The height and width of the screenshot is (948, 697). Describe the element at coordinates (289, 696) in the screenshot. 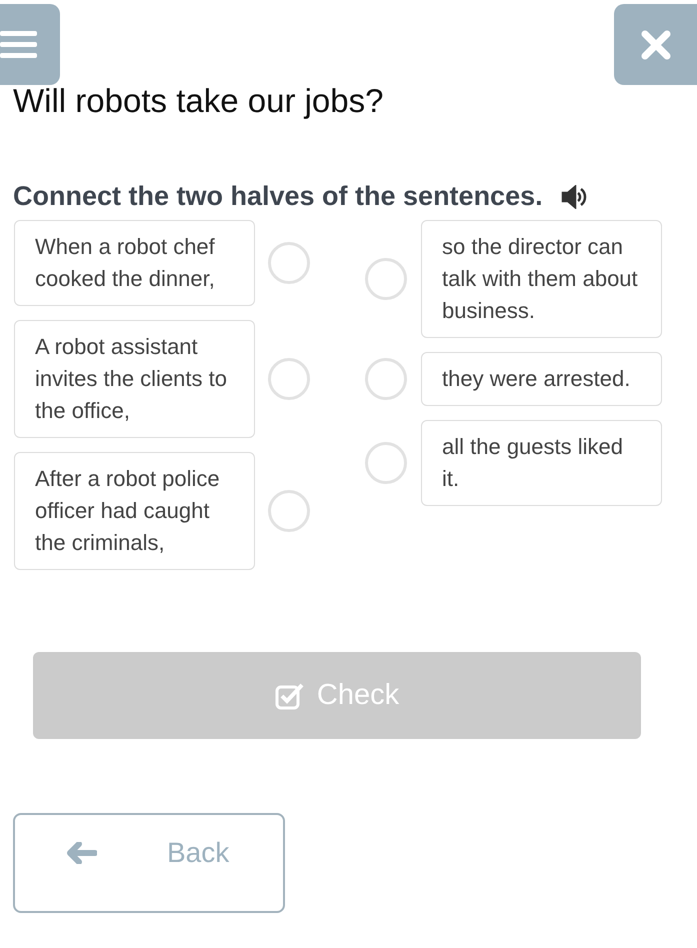

I see `checkbox-icon` at that location.